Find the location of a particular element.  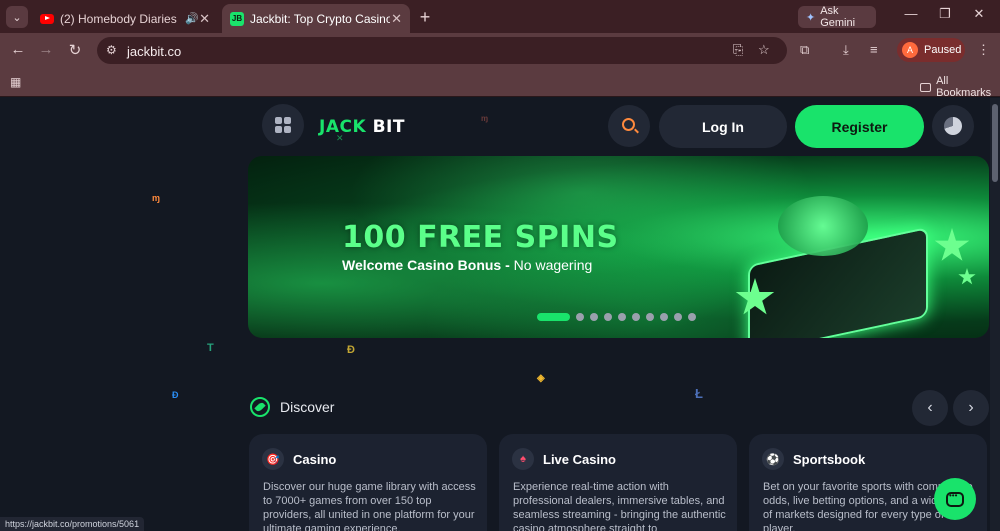

media-queue-icon: ≡ is located at coordinates (874, 49).